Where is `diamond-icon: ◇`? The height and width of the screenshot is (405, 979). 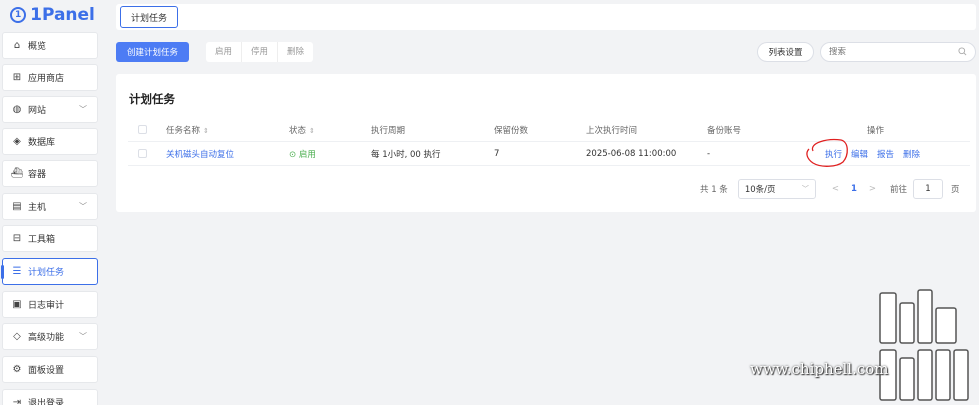 diamond-icon: ◇ is located at coordinates (17, 336).